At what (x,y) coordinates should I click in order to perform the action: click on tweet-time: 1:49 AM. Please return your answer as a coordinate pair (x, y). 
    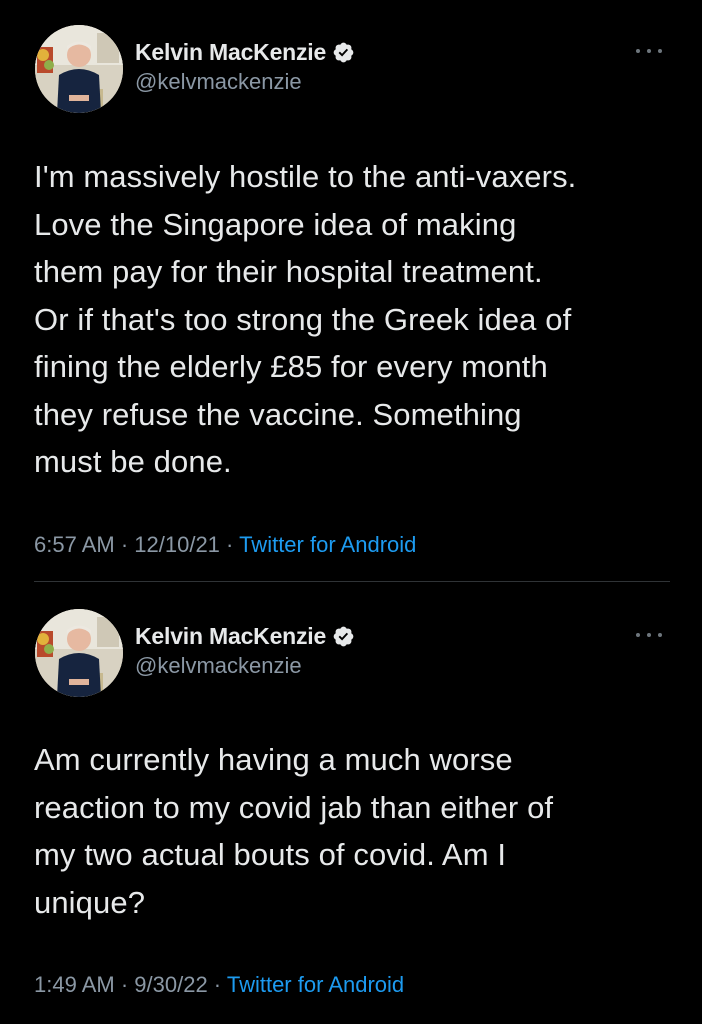
    Looking at the image, I should click on (74, 984).